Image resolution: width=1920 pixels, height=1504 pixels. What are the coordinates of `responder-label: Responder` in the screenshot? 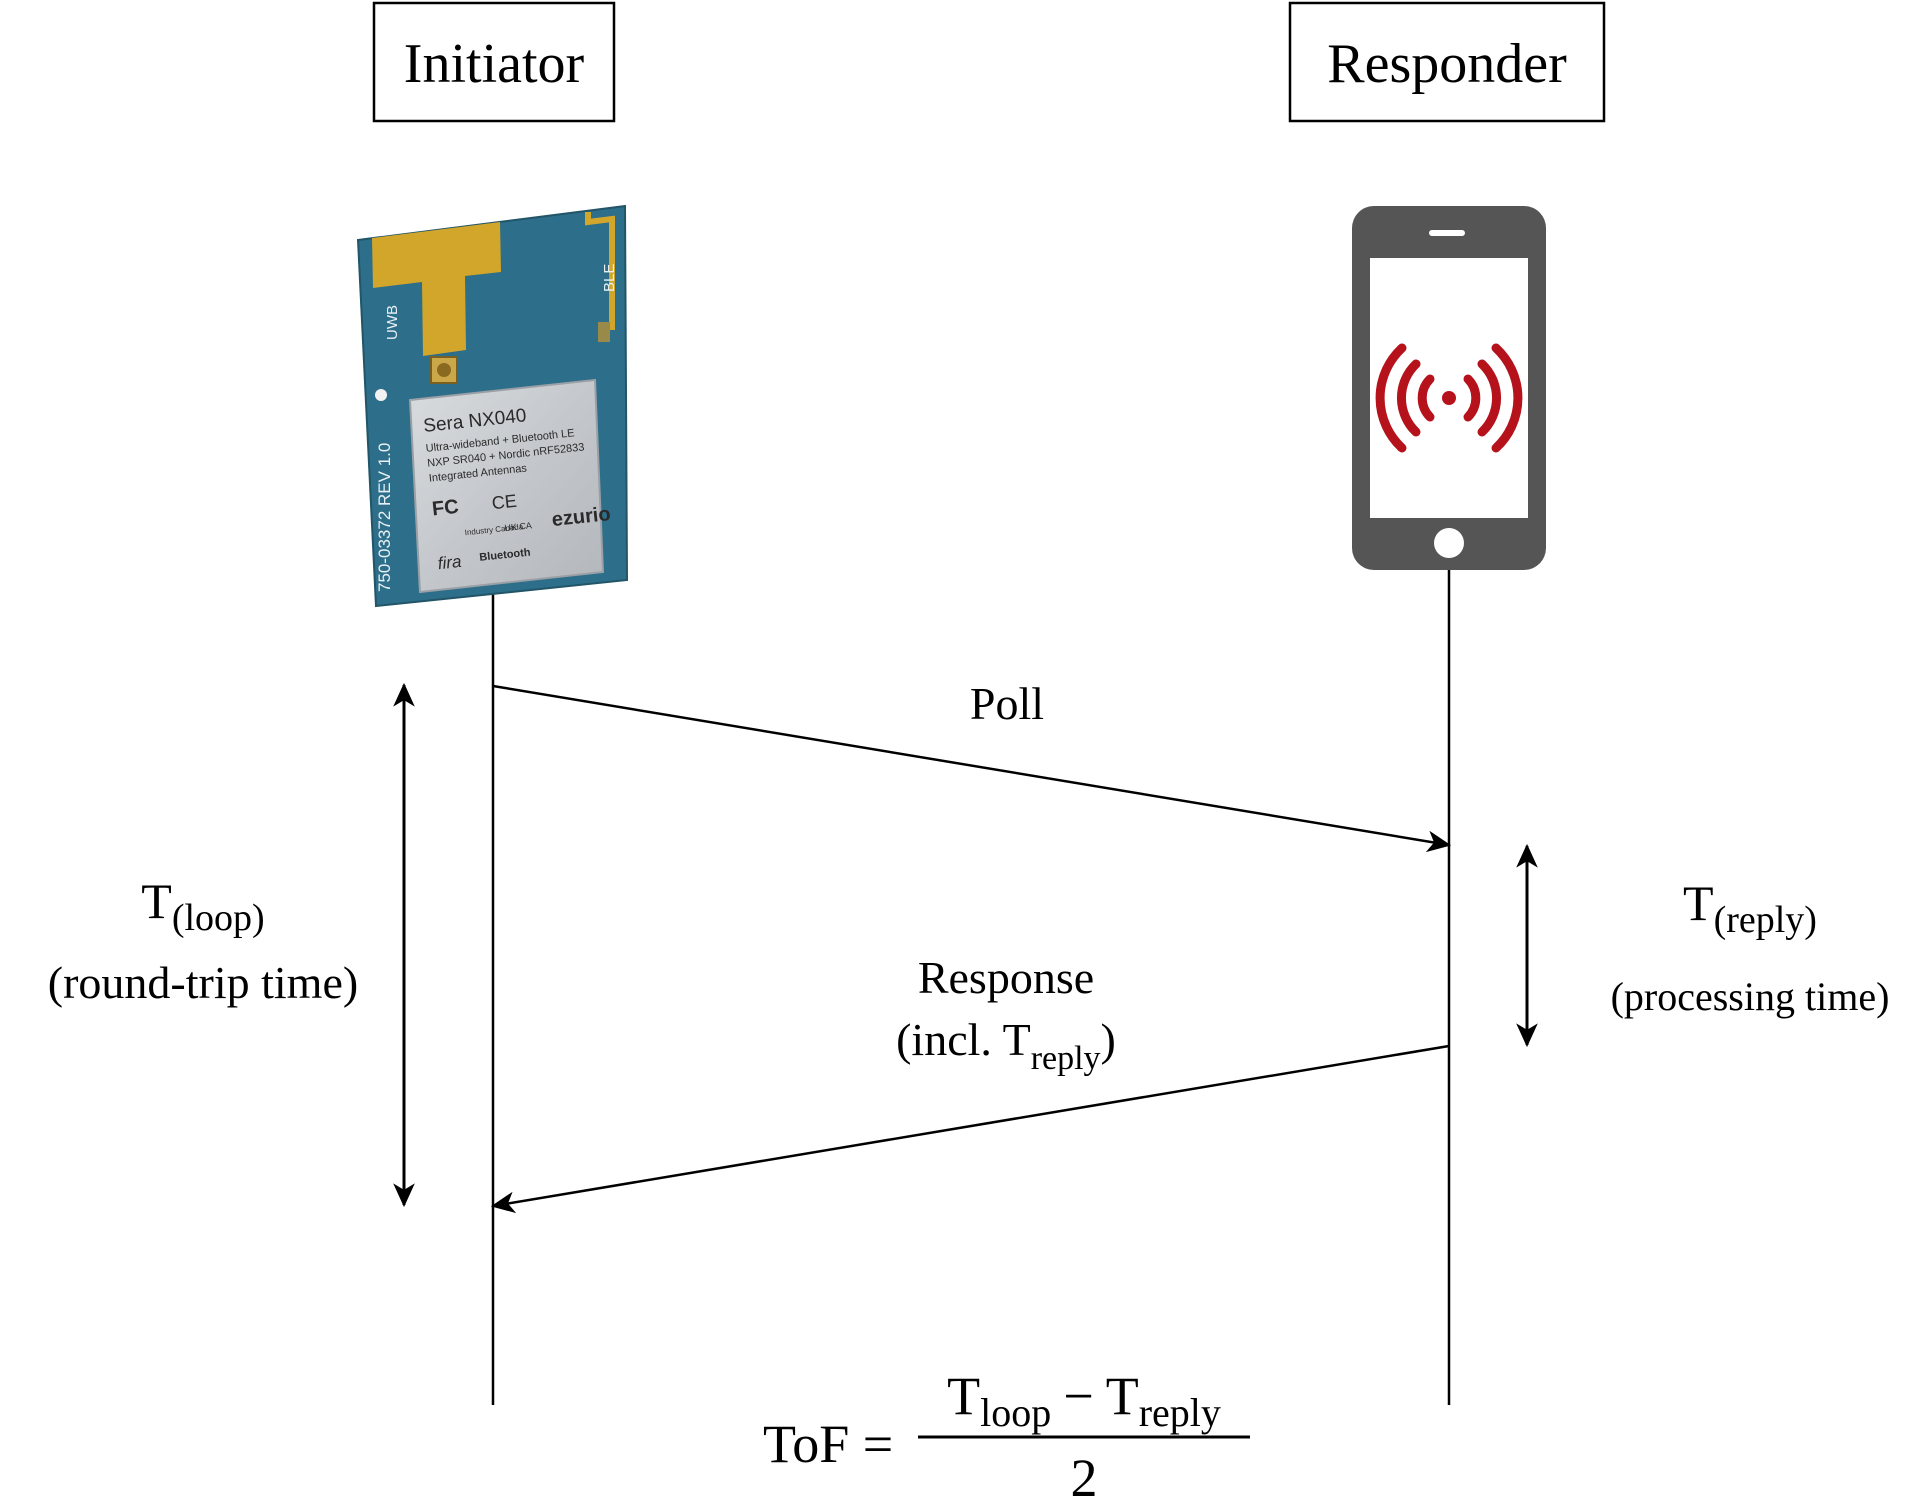 It's located at (1447, 64).